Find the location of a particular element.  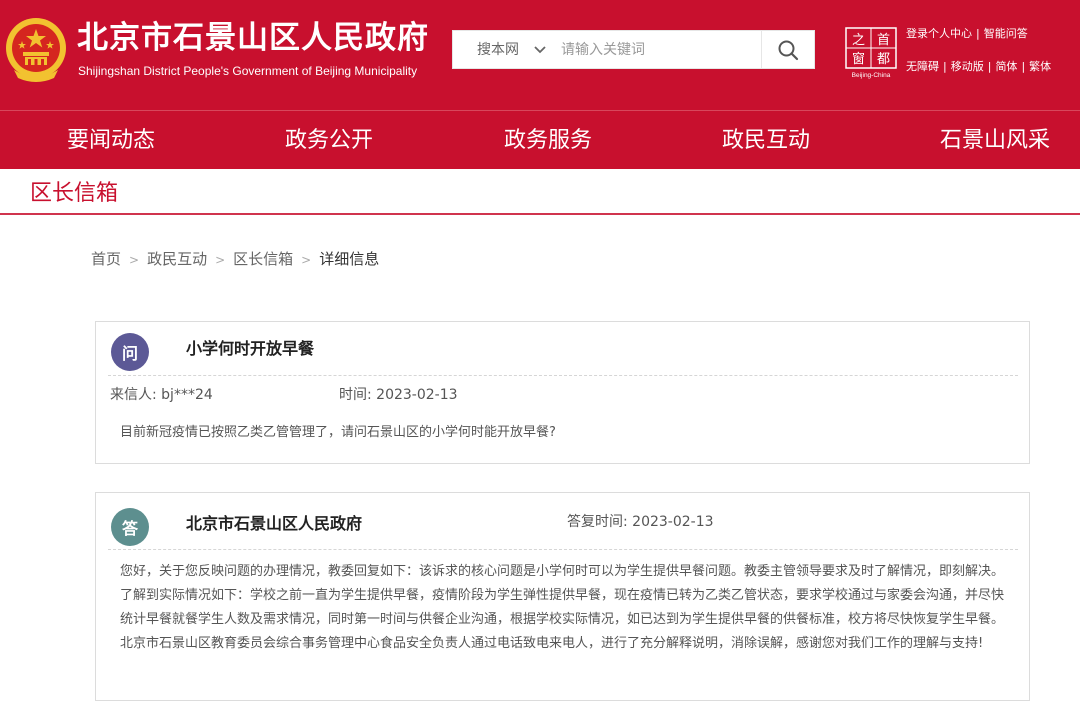

top-links-row-1: 登录个人中心 | 智能问答 is located at coordinates (967, 34).